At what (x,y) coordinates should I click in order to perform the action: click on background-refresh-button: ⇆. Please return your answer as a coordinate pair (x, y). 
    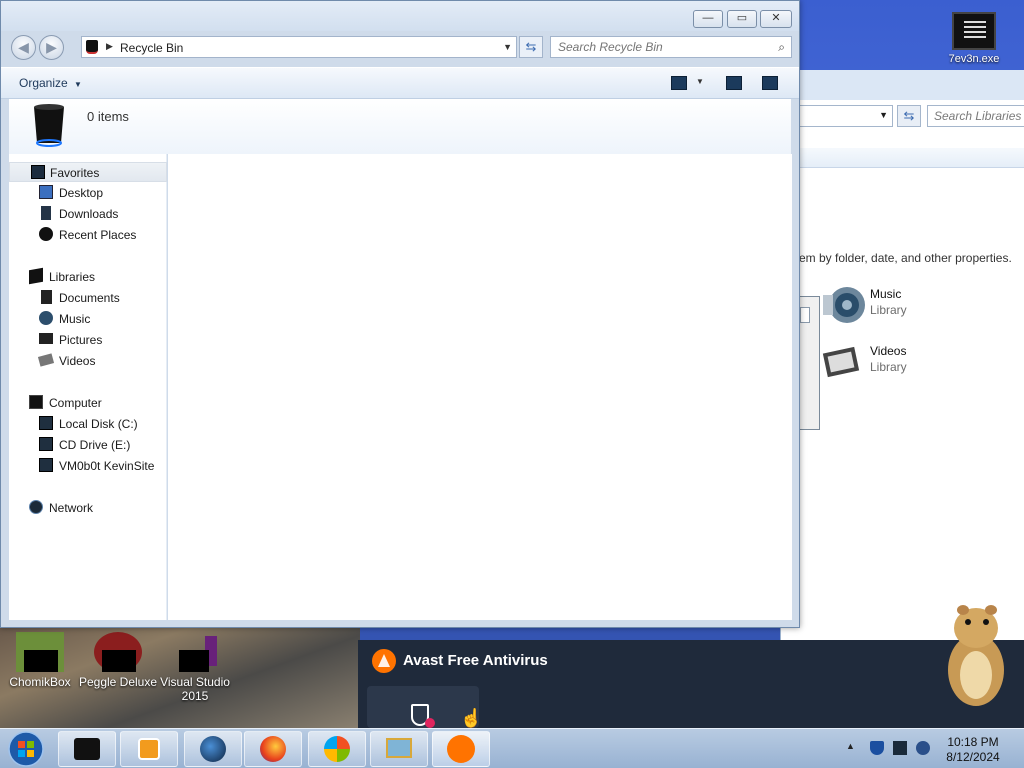
    Looking at the image, I should click on (909, 116).